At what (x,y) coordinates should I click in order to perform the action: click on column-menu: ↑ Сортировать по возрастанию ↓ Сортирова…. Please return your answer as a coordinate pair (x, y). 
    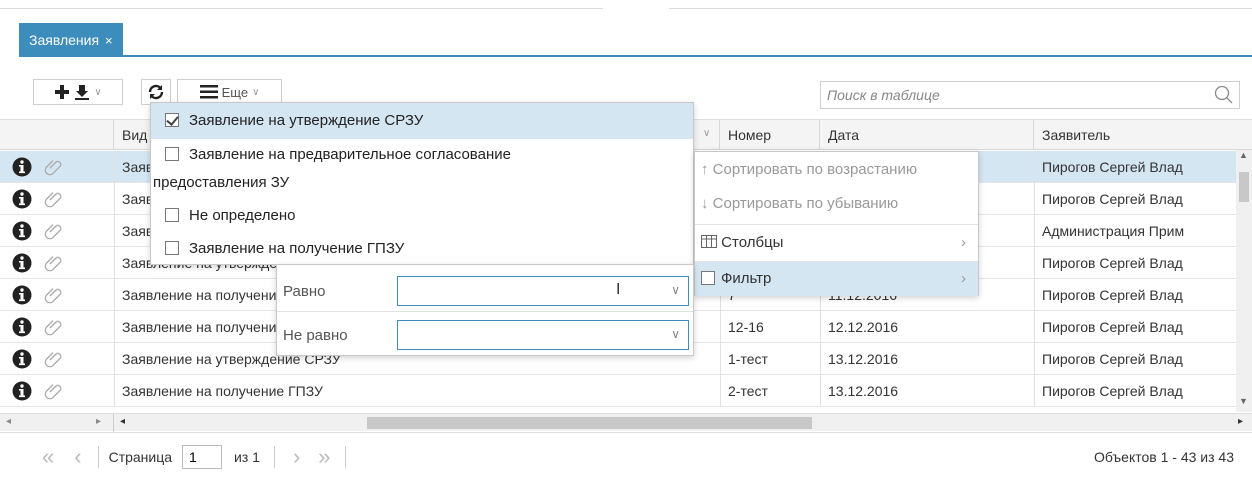
    Looking at the image, I should click on (836, 223).